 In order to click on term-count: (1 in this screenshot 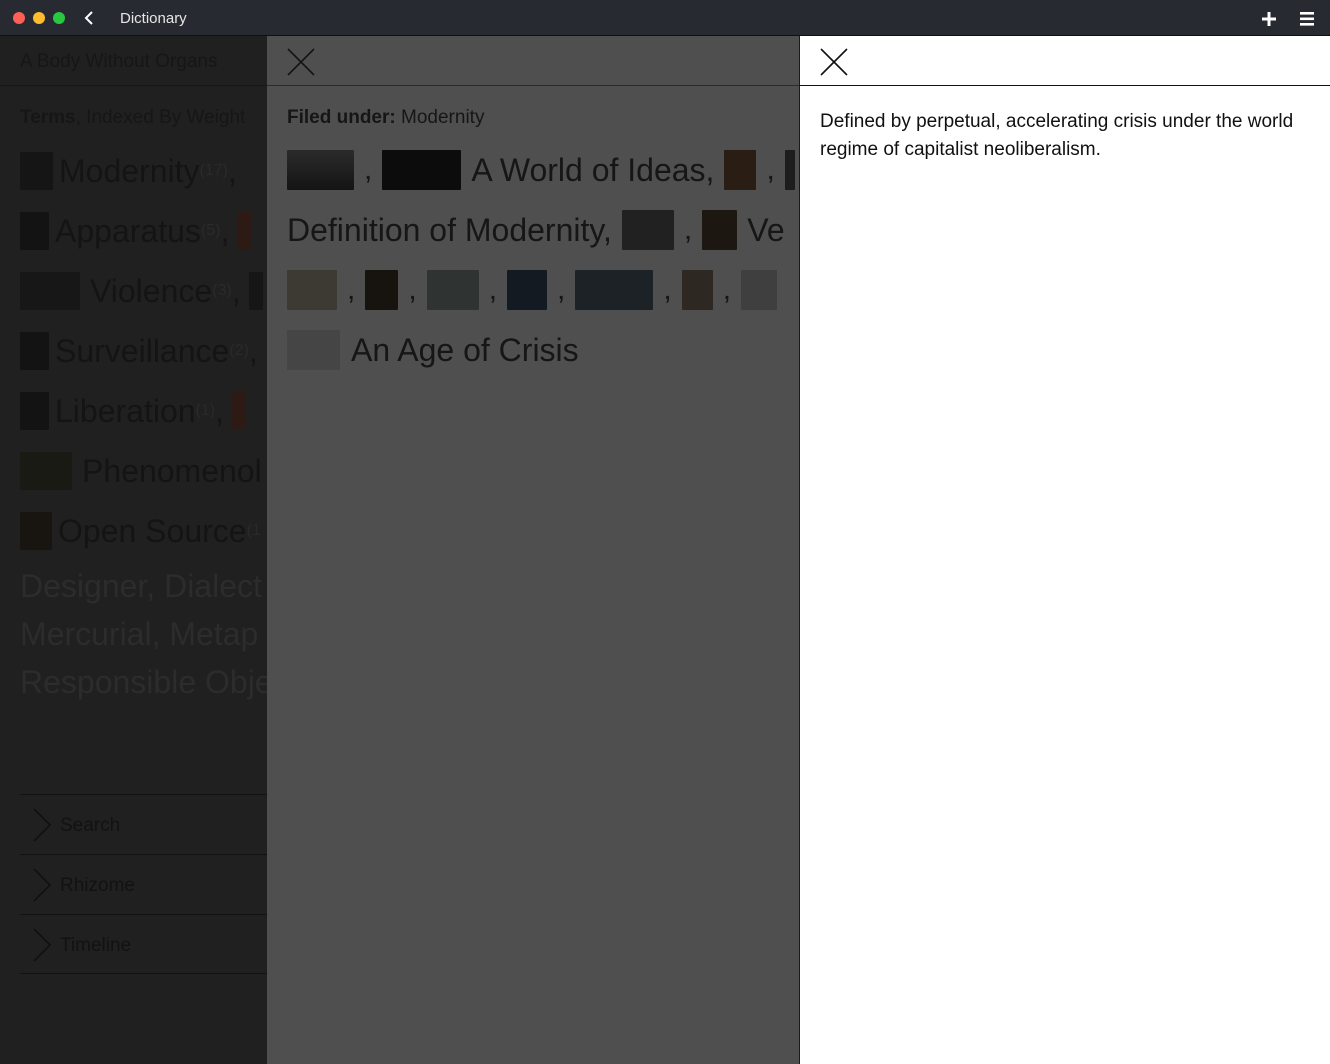, I will do `click(253, 530)`.